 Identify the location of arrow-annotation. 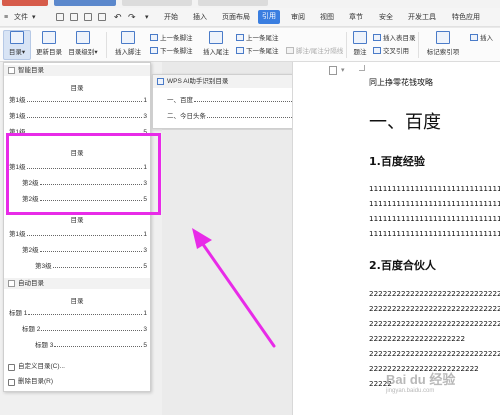
(234, 288).